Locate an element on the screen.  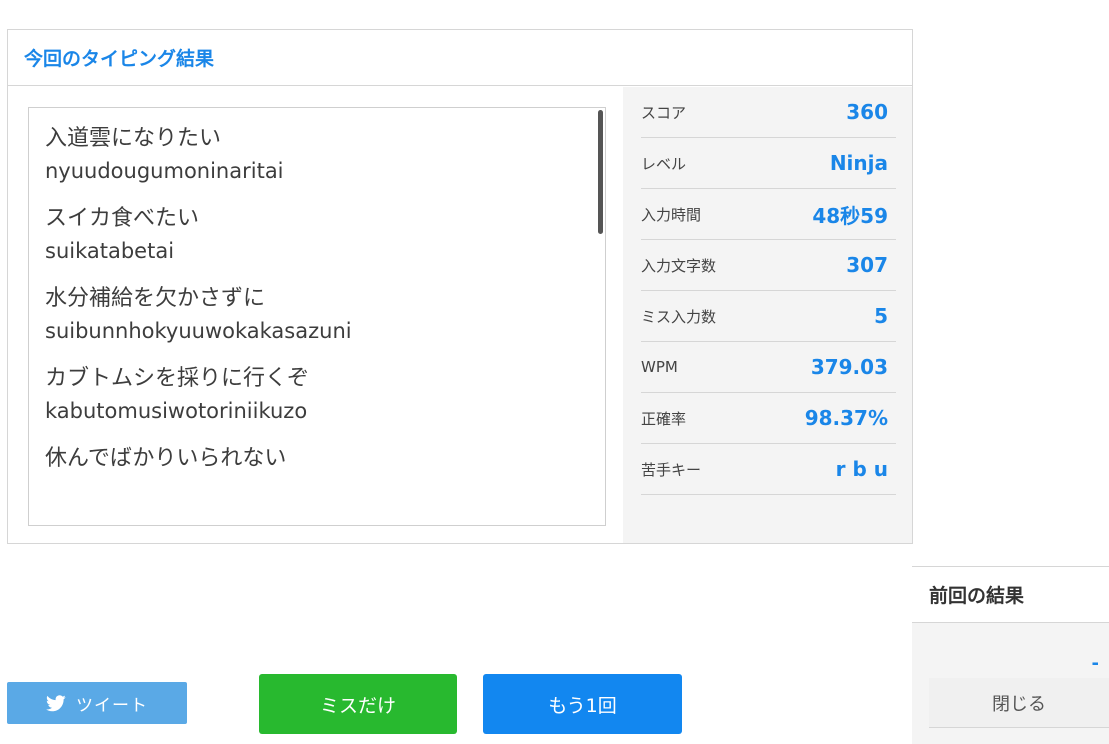
miss-only-button: ミスだけ is located at coordinates (358, 704).